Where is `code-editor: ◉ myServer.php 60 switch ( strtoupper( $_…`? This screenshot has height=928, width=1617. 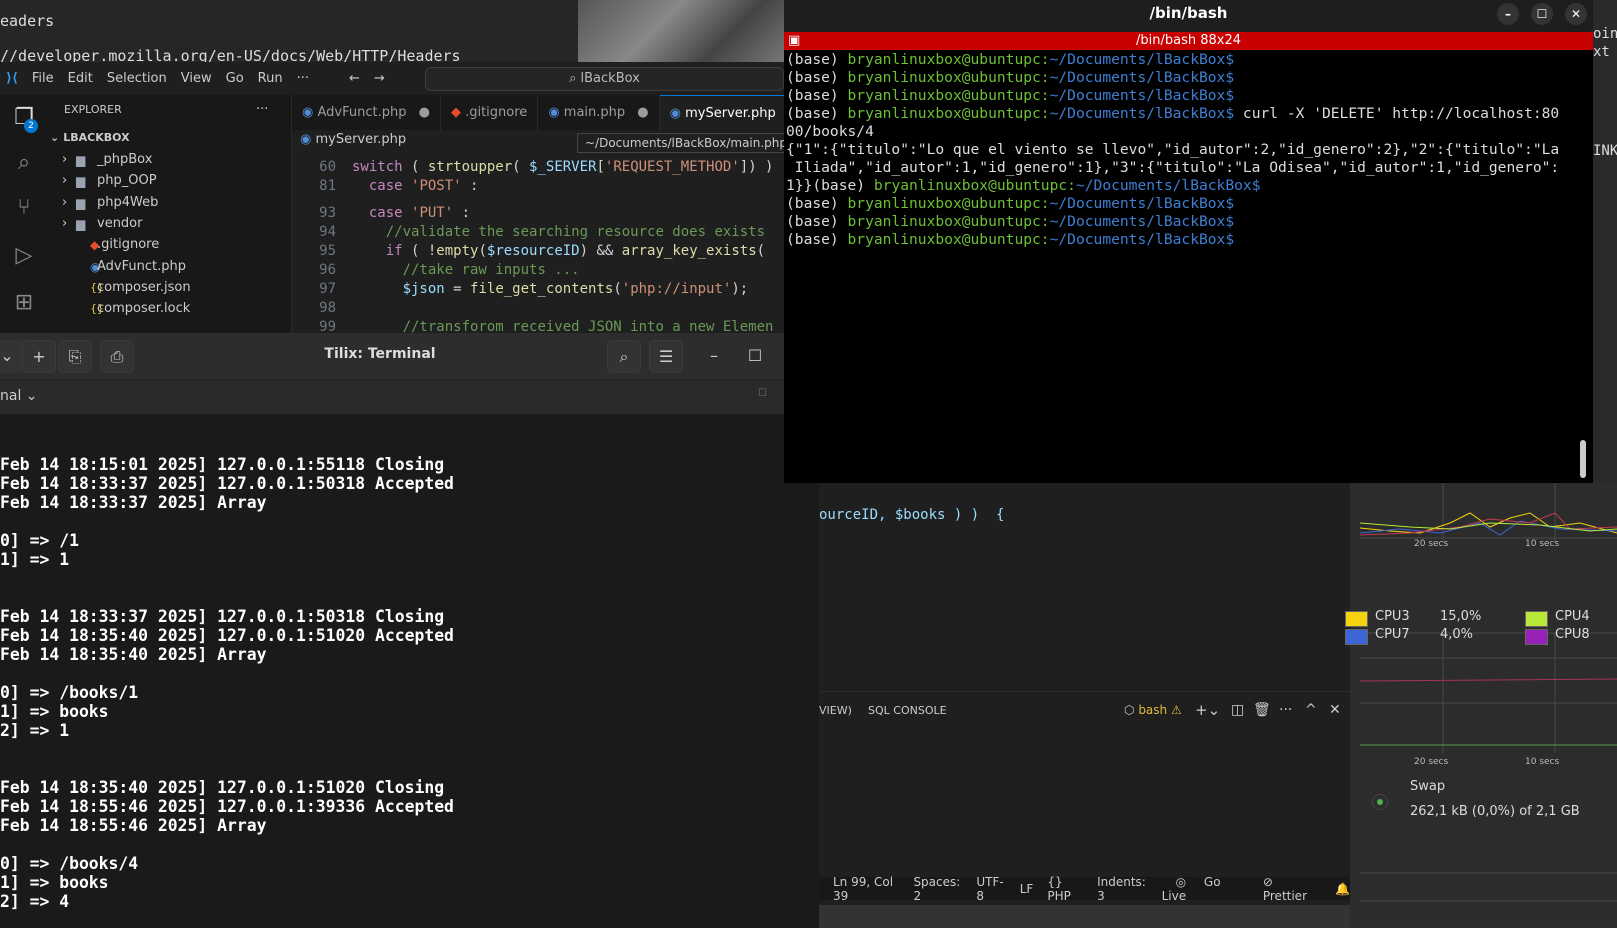 code-editor: ◉ myServer.php 60 switch ( strtoupper( $_… is located at coordinates (538, 231).